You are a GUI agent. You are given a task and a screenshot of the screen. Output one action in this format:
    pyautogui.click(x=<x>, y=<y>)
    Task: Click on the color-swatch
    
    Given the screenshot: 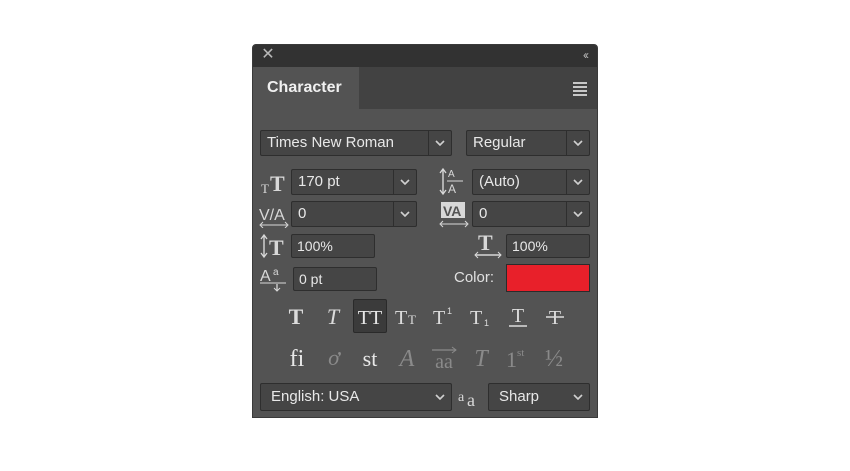 What is the action you would take?
    pyautogui.click(x=548, y=278)
    